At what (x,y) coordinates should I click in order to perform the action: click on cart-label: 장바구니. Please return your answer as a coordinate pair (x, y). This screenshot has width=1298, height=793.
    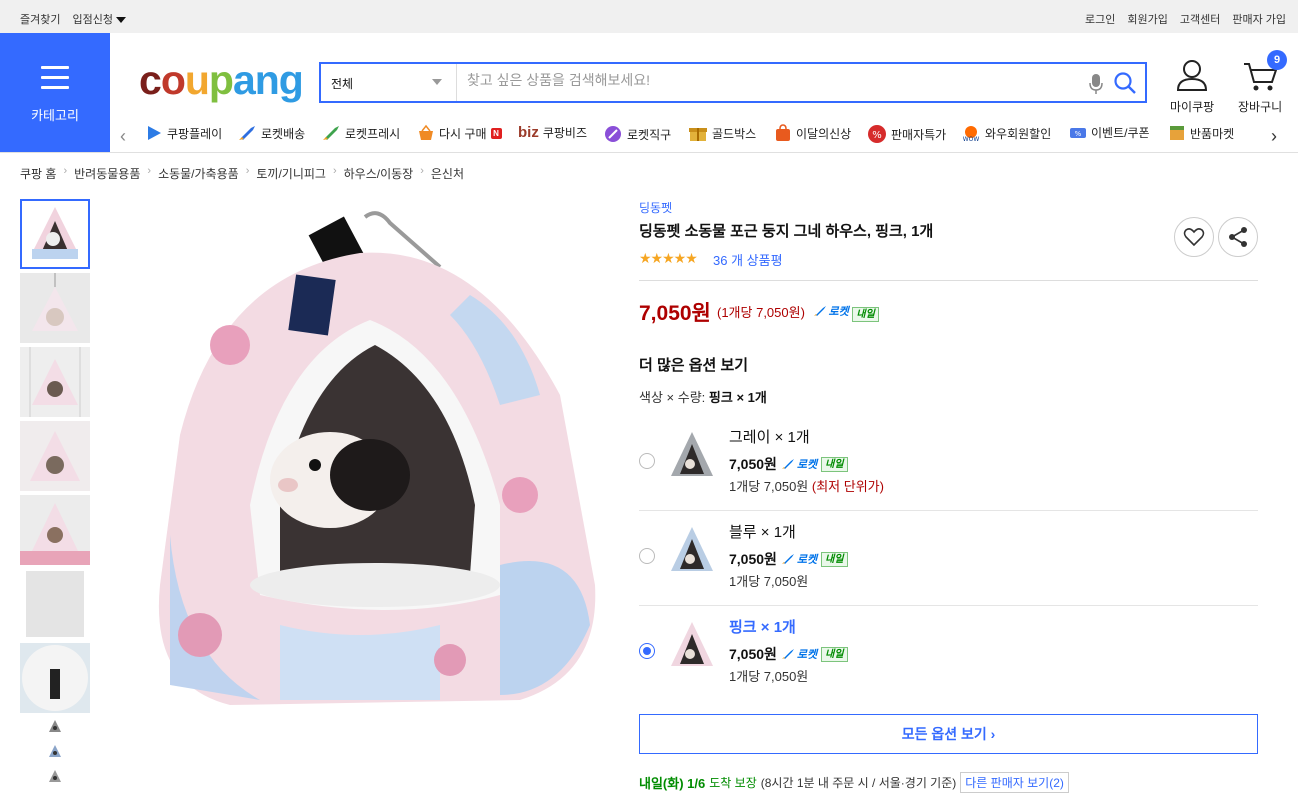
    Looking at the image, I should click on (1260, 107).